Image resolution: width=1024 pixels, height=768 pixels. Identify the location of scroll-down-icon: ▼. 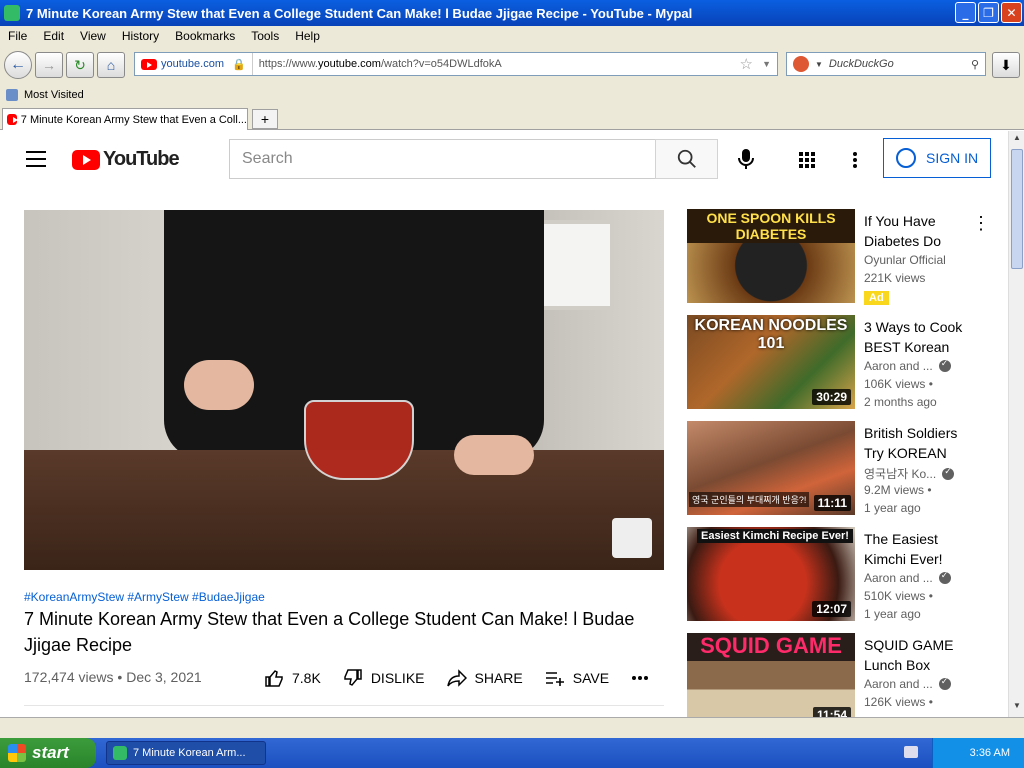
(1017, 708).